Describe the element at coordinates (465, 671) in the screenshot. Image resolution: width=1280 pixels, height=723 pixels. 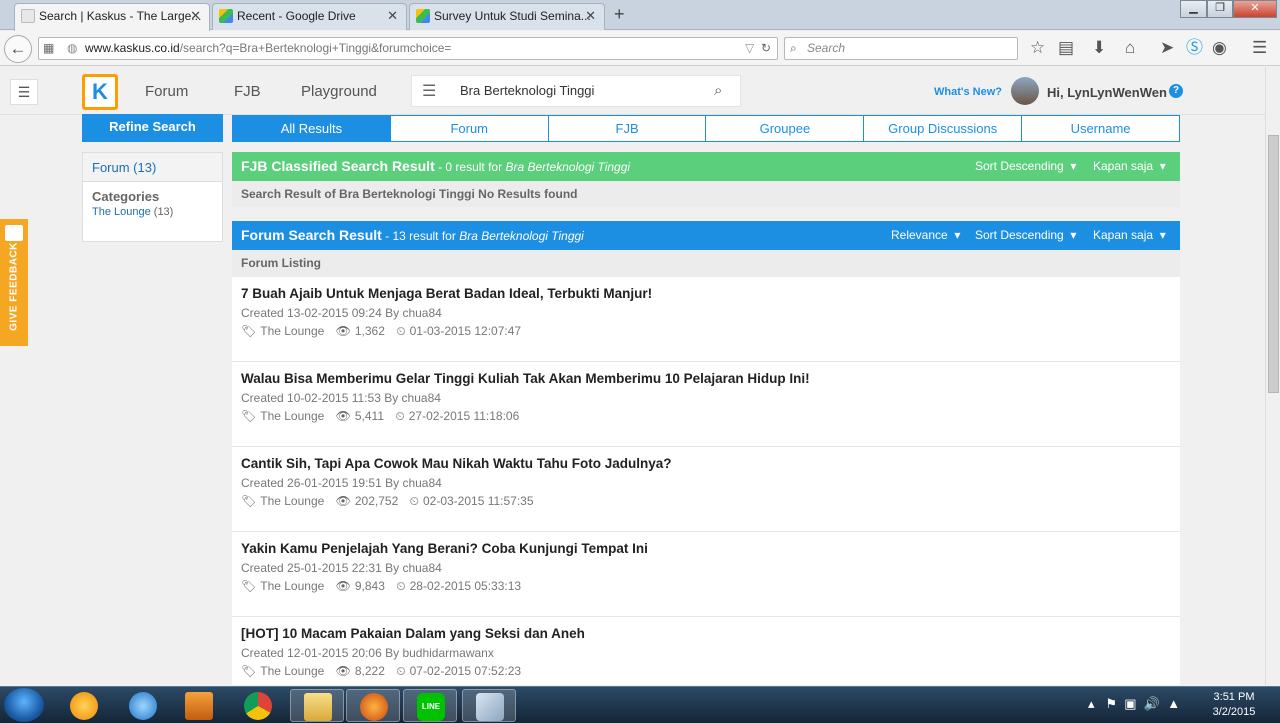
I see `thread-last-post: 07-02-2015 07:52:23` at that location.